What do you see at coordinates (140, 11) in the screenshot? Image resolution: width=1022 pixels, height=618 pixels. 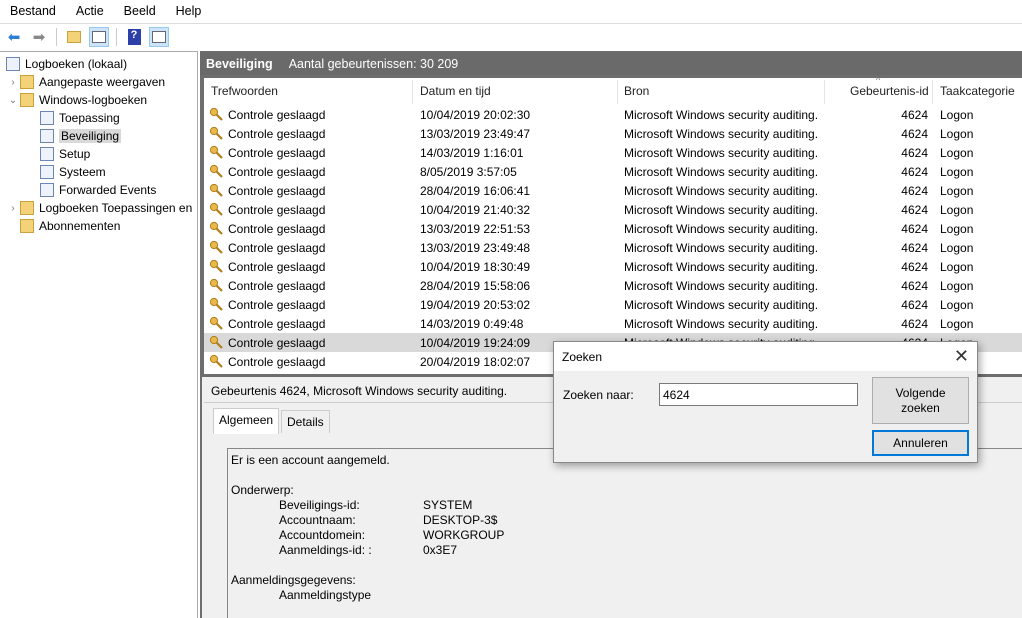 I see `menu-beeld: Beeld` at bounding box center [140, 11].